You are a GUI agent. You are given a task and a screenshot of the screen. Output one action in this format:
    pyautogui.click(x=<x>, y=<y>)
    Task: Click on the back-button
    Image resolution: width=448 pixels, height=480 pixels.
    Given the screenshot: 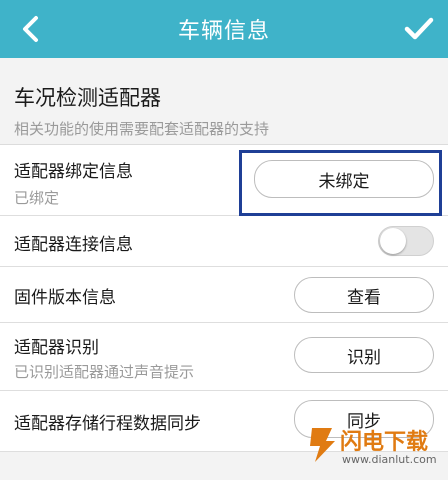 What is the action you would take?
    pyautogui.click(x=31, y=29)
    